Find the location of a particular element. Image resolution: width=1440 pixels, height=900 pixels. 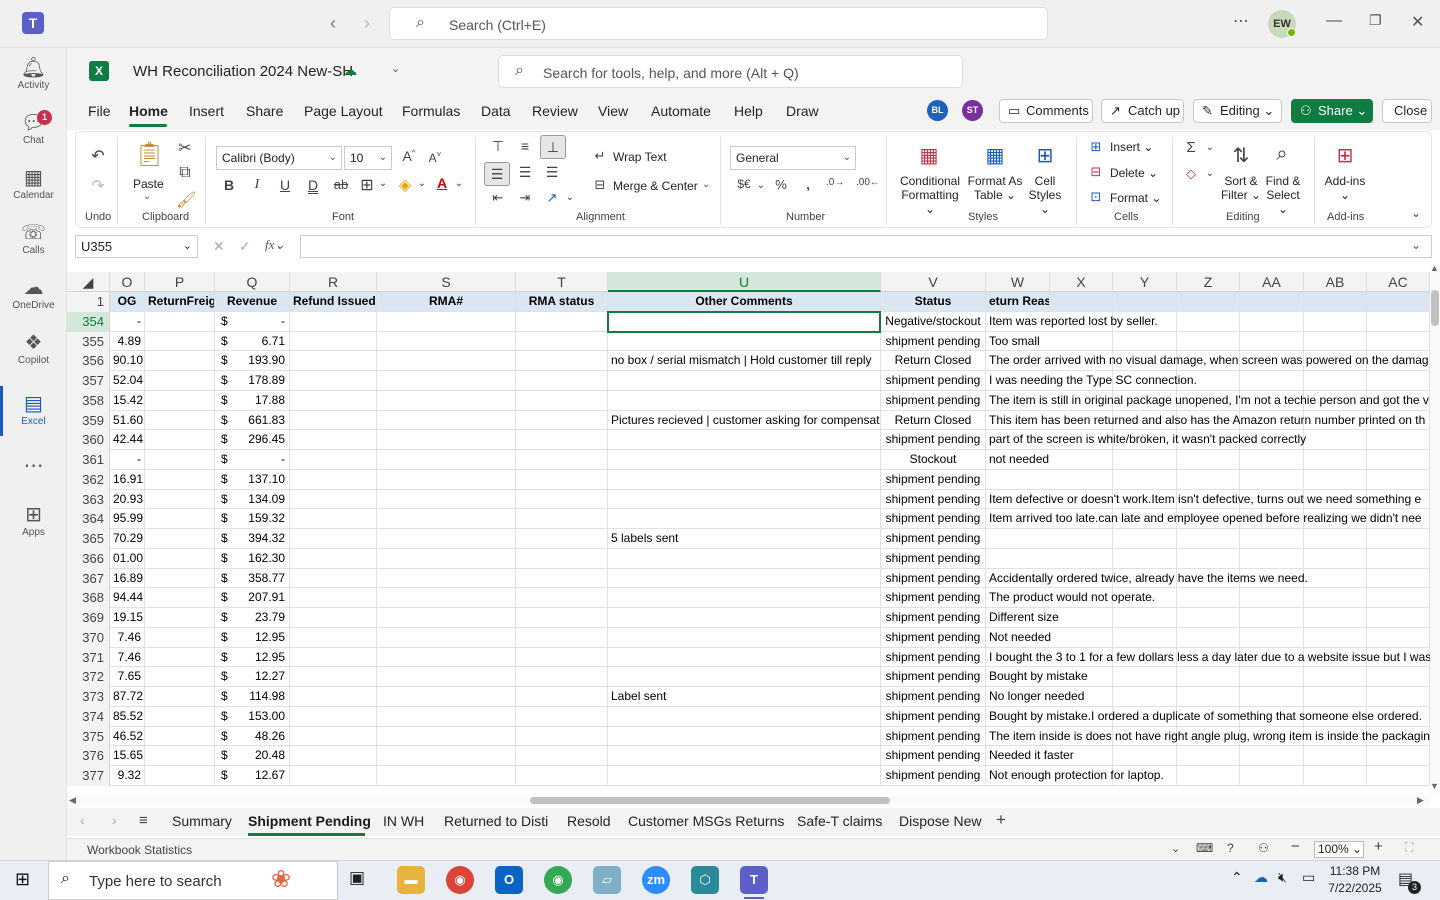

cell-w: Needed it faster is located at coordinates (1208, 756).